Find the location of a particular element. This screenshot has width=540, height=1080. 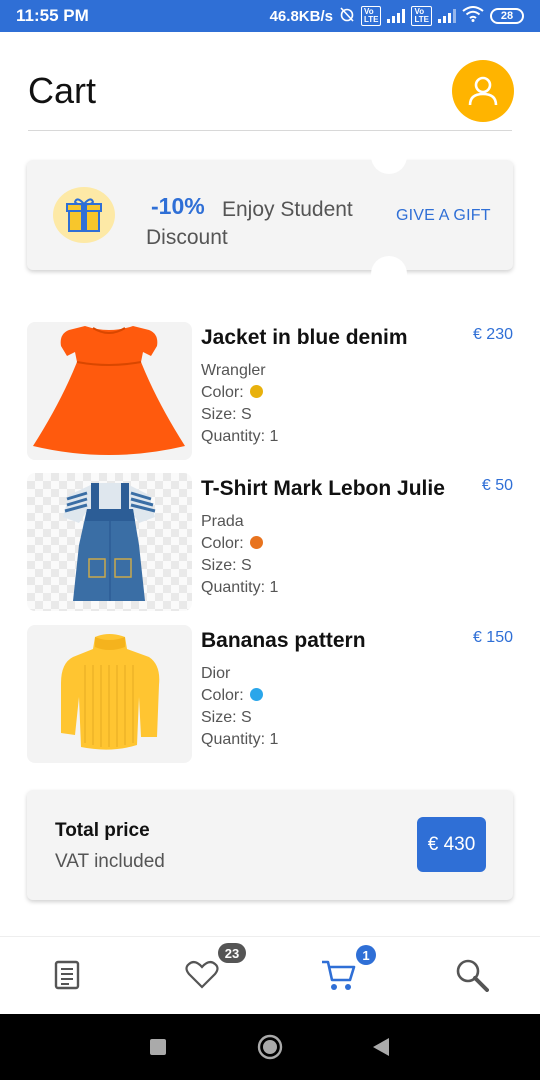

status-bar: 11:55 PM 46.8KB/s Vo LTE Vo LTE 28 is located at coordinates (270, 16).